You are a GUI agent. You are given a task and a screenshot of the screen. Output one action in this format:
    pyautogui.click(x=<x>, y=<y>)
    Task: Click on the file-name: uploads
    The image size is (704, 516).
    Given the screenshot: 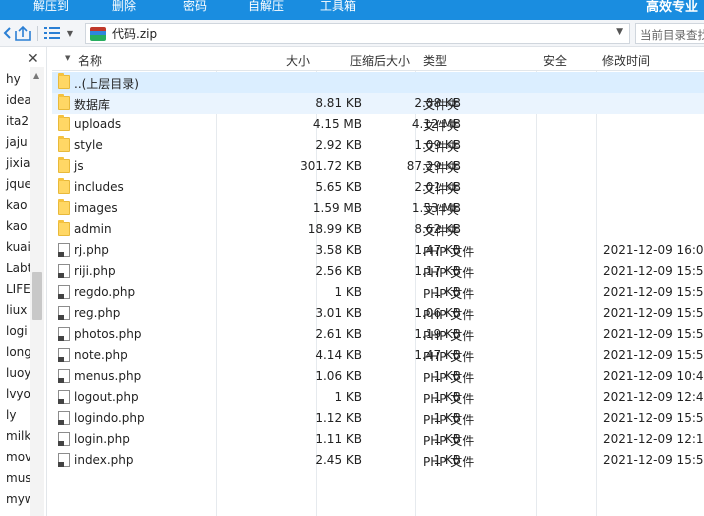 What is the action you would take?
    pyautogui.click(x=98, y=124)
    